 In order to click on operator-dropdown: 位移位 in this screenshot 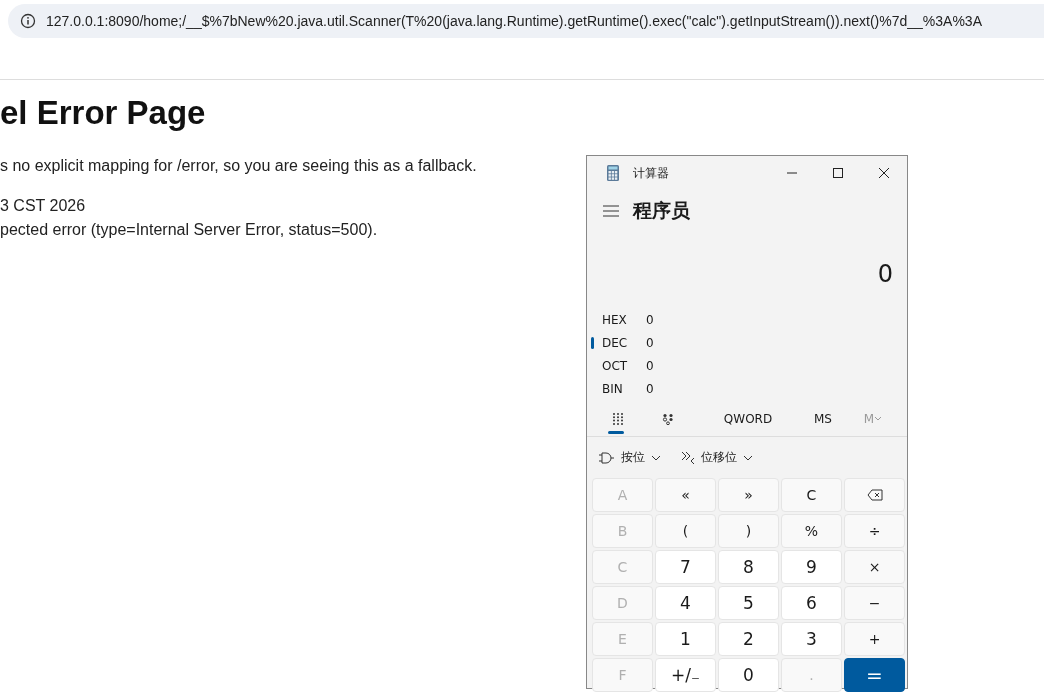, I will do `click(717, 457)`.